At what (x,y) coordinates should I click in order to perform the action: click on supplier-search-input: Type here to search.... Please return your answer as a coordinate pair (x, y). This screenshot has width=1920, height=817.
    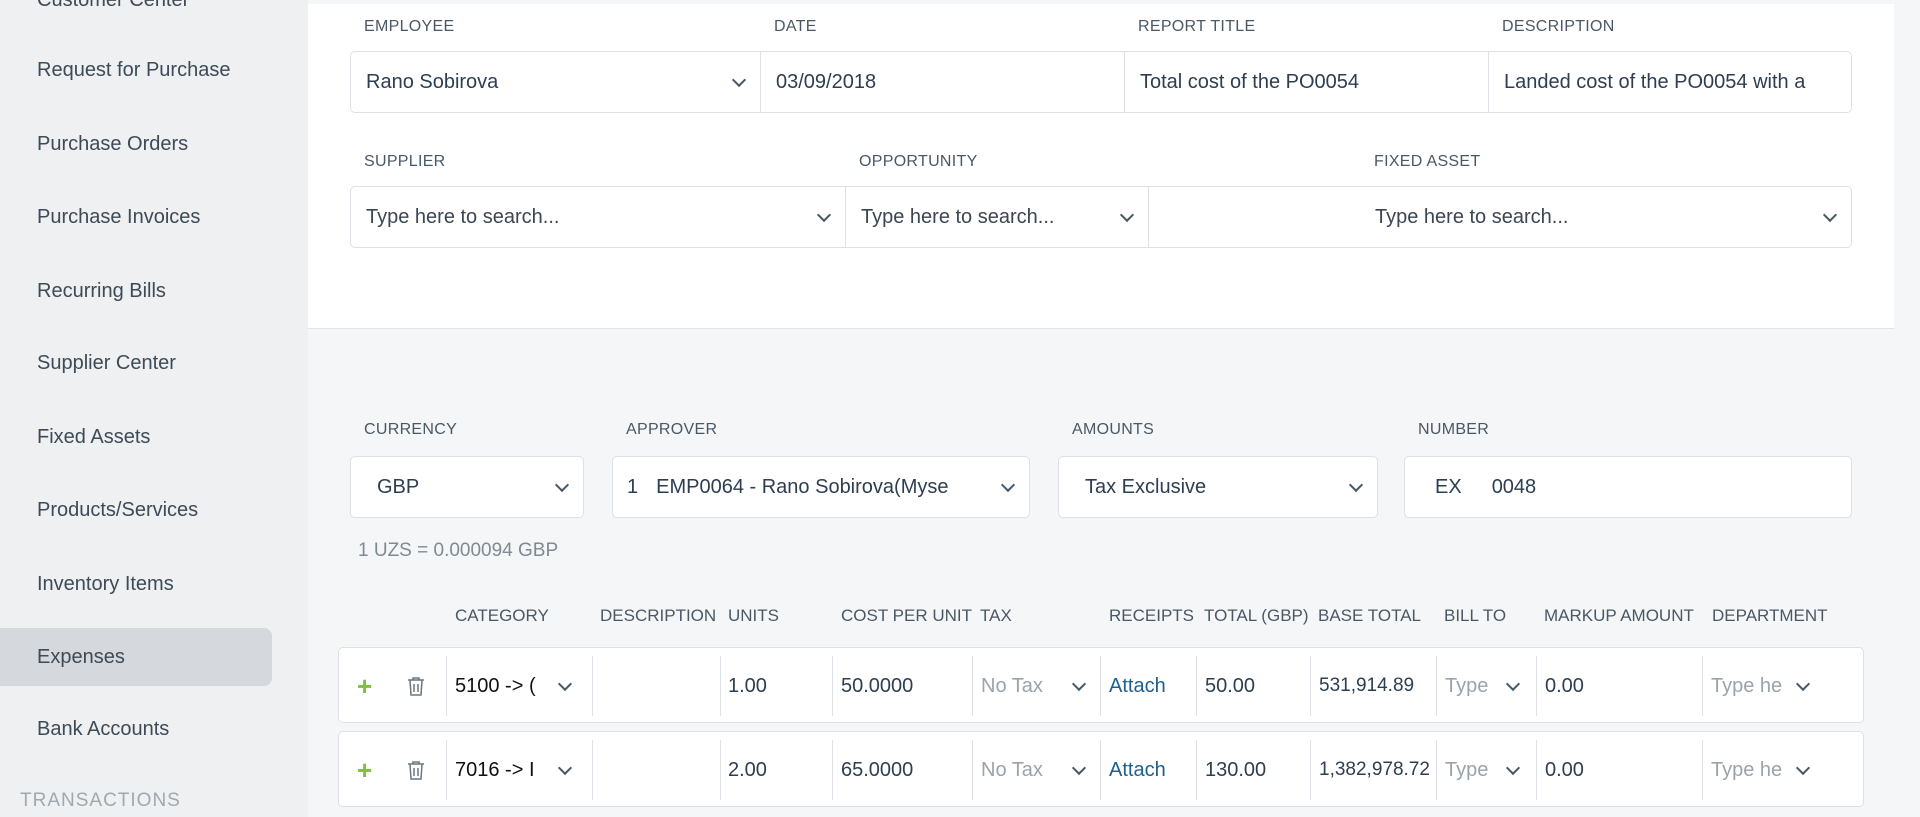
    Looking at the image, I should click on (598, 217).